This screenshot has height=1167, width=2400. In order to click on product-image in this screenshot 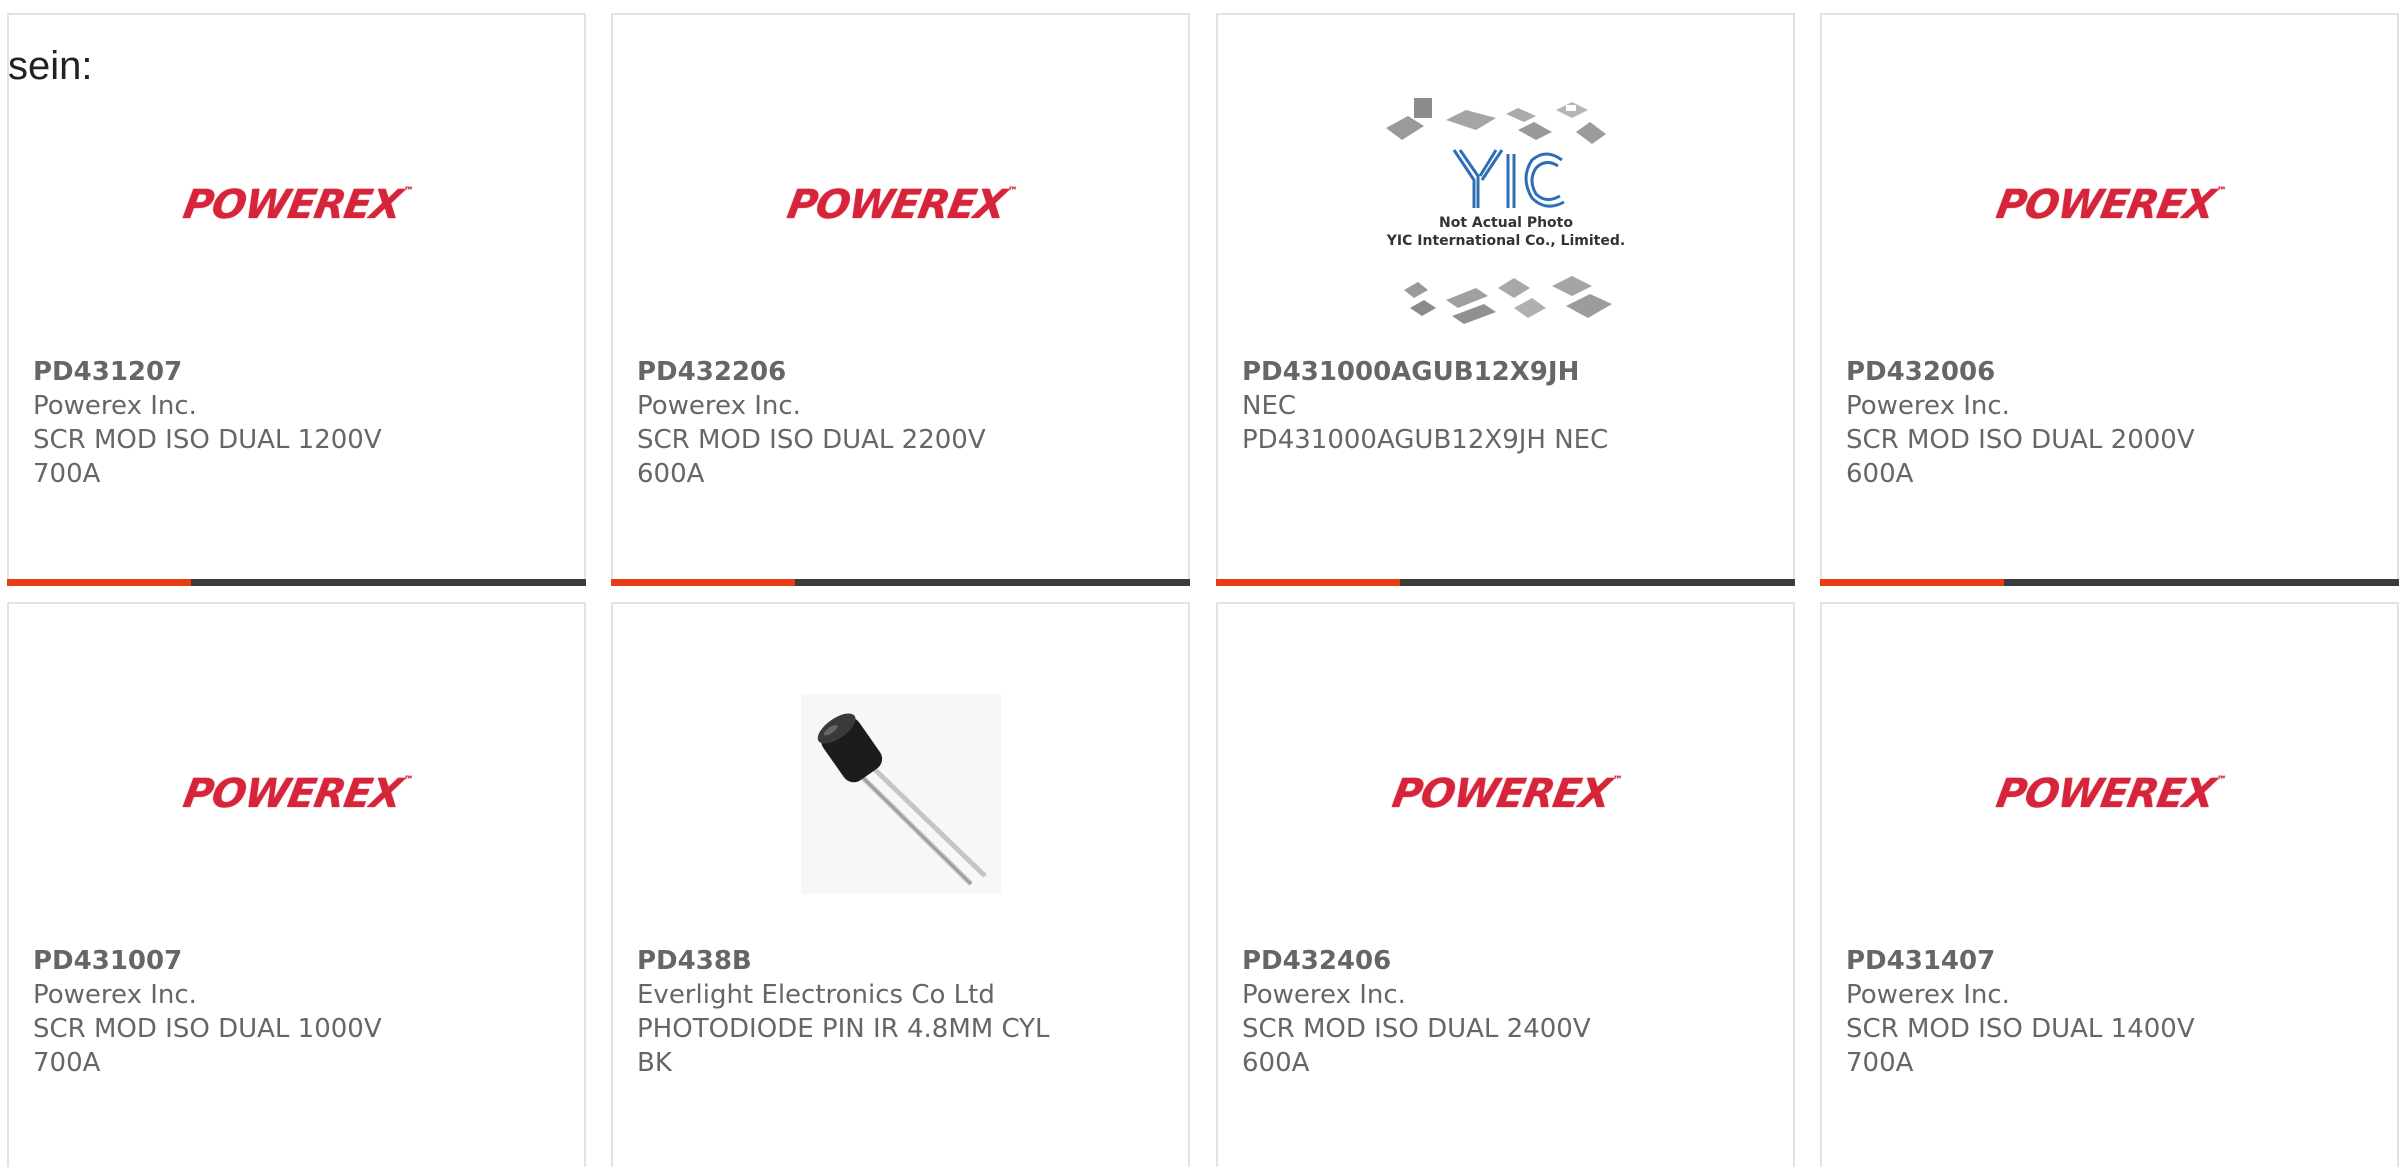, I will do `click(900, 794)`.